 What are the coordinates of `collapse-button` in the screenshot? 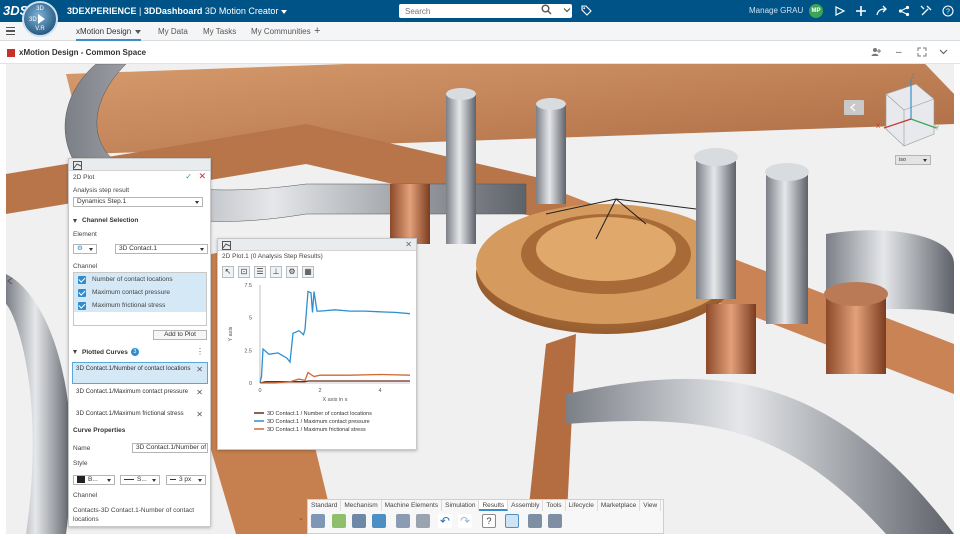 It's located at (854, 107).